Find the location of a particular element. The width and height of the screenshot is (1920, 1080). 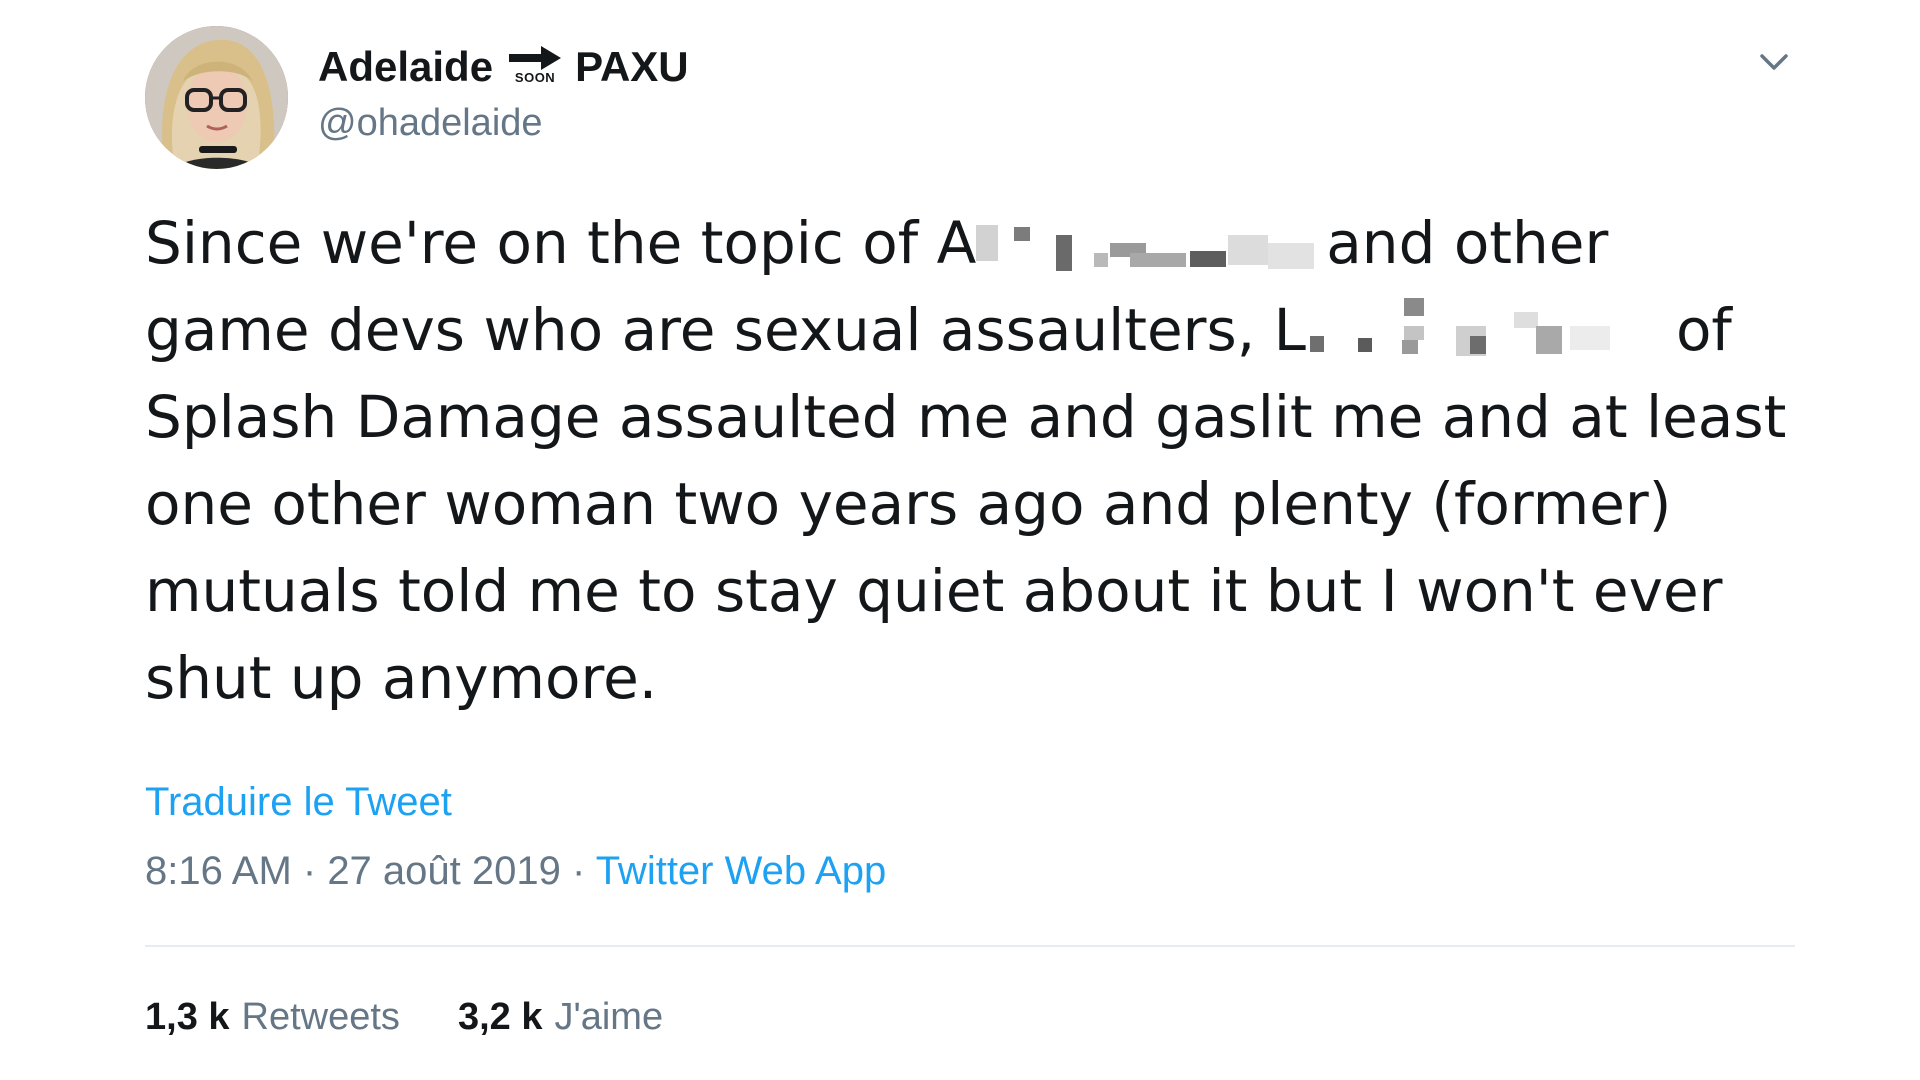

tweet-line-text: game devs who are sexual assaulters, L is located at coordinates (725, 330).